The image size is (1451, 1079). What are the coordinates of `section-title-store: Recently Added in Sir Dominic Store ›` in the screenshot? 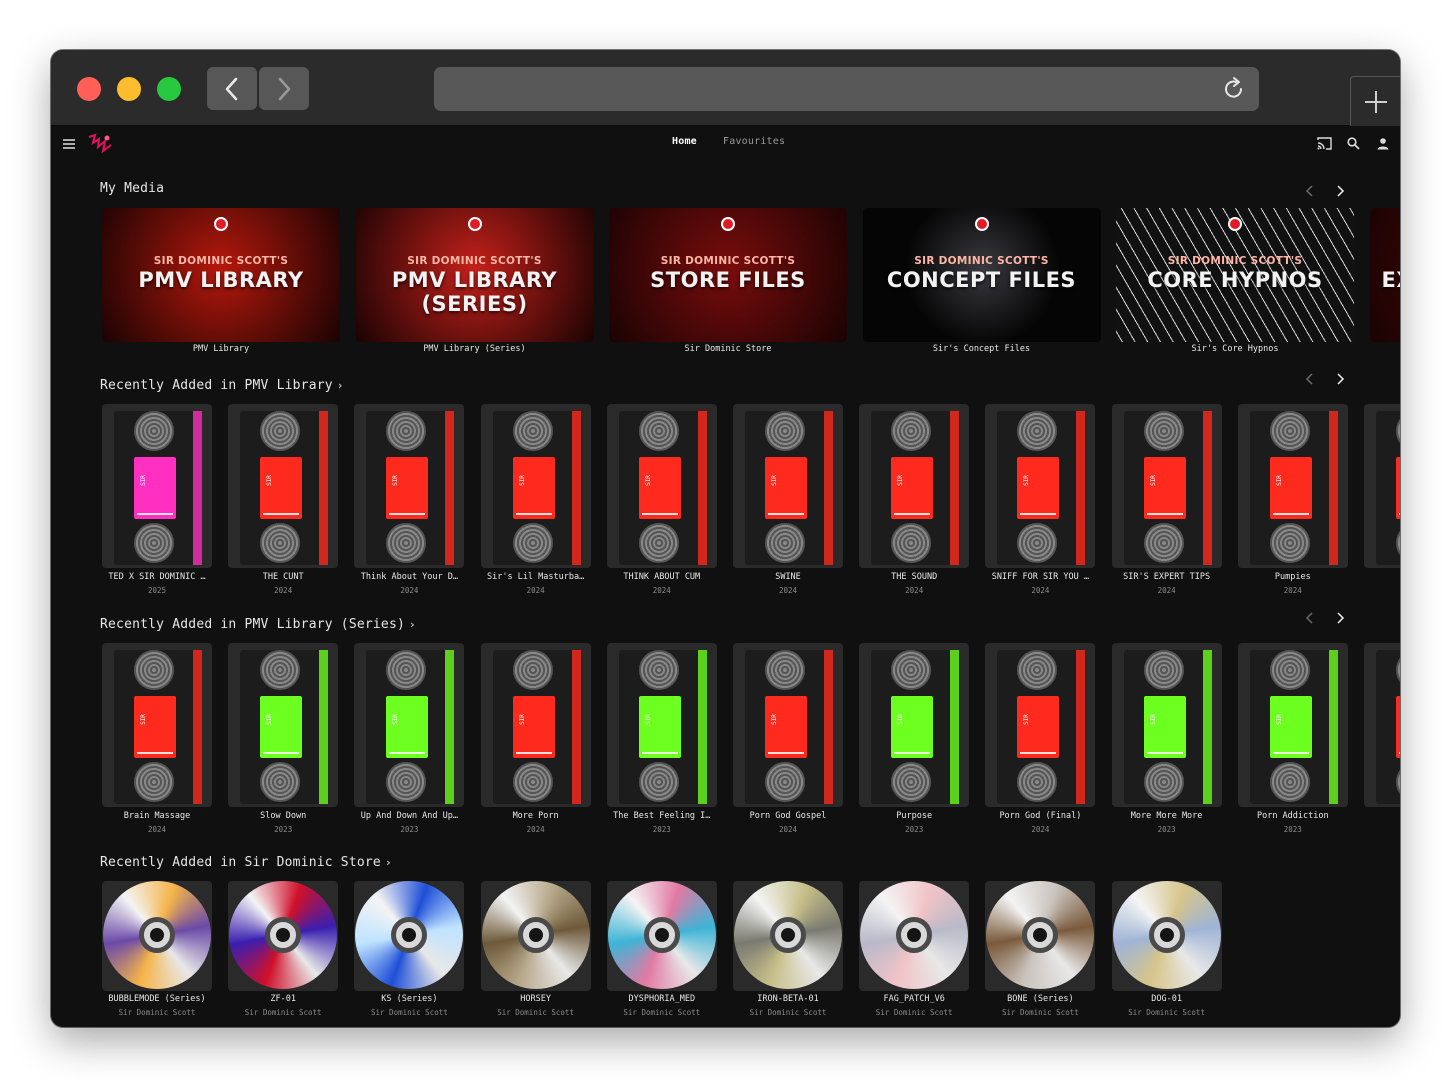 It's located at (246, 862).